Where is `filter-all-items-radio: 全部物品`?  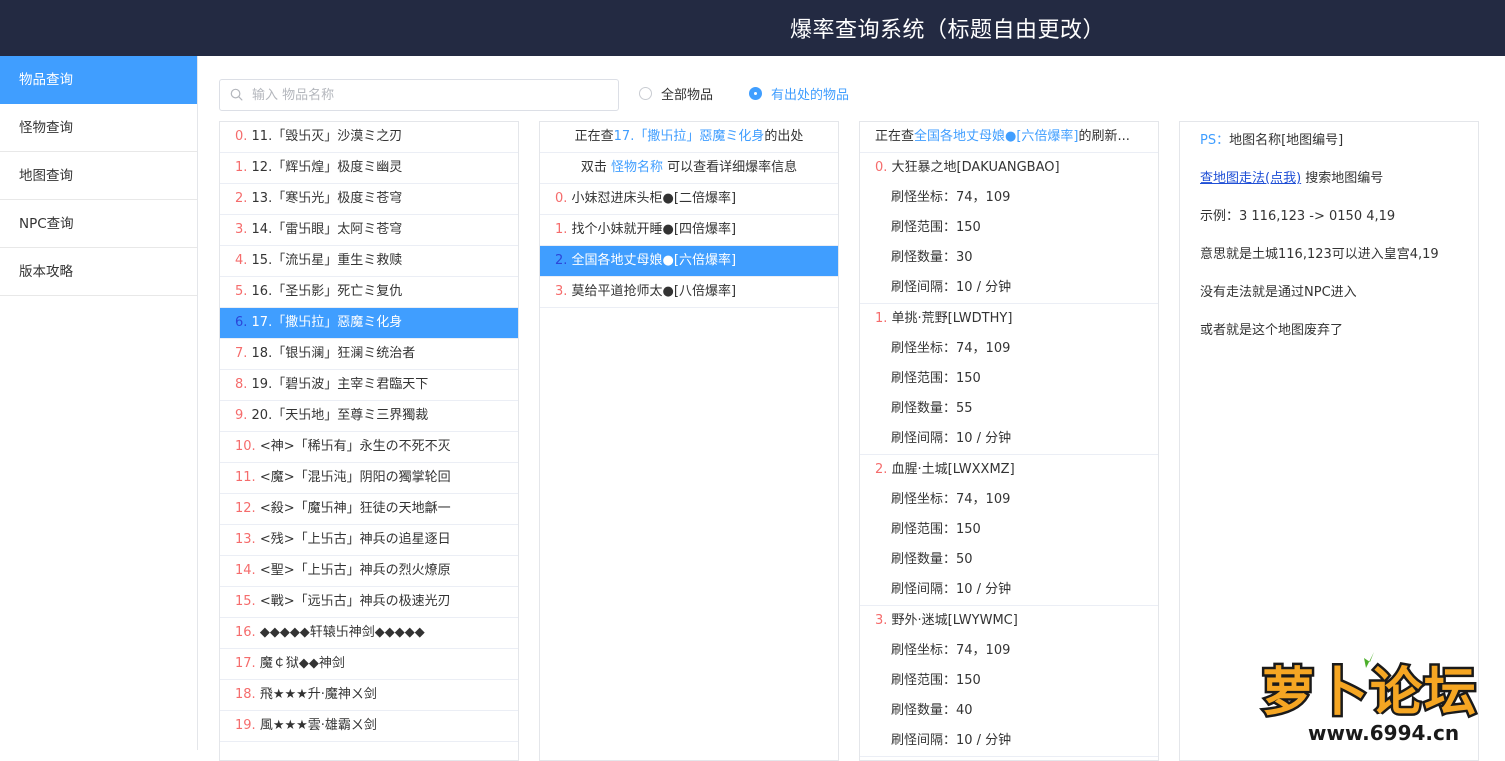 filter-all-items-radio: 全部物品 is located at coordinates (676, 93).